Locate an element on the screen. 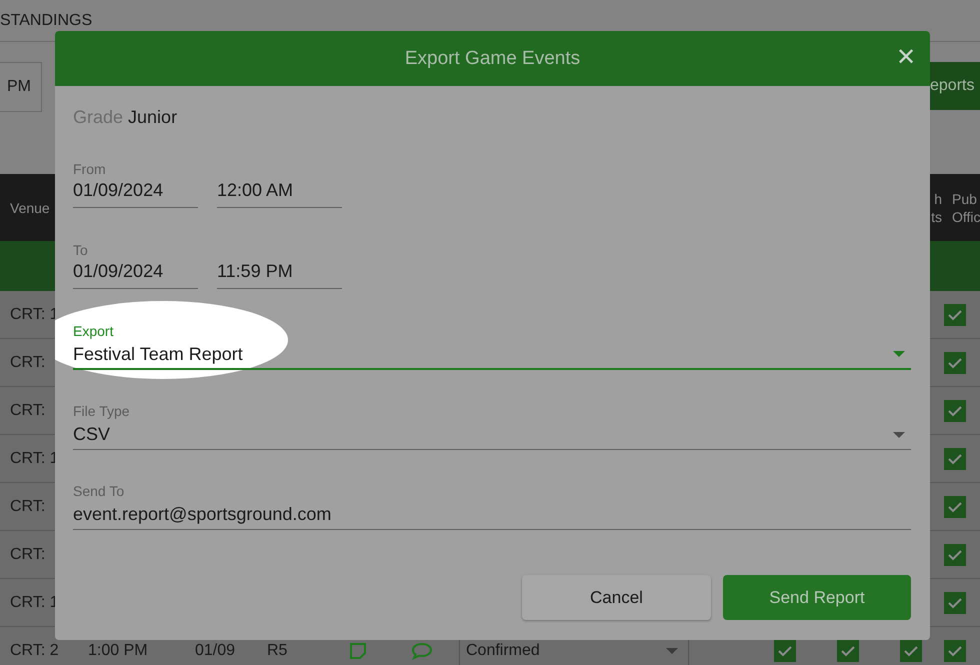 The width and height of the screenshot is (980, 665). table-cell-text: 1:00 PM is located at coordinates (118, 651).